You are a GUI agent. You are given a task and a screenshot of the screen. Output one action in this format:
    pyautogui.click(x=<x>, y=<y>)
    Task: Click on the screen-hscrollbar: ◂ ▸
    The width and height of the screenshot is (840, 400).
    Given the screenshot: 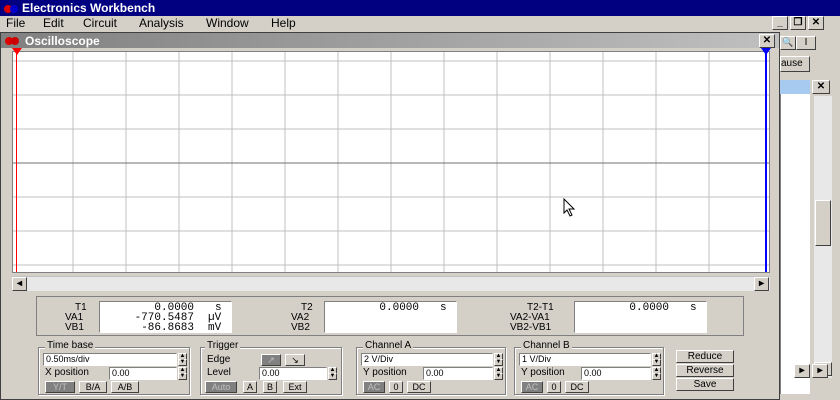 What is the action you would take?
    pyautogui.click(x=391, y=283)
    